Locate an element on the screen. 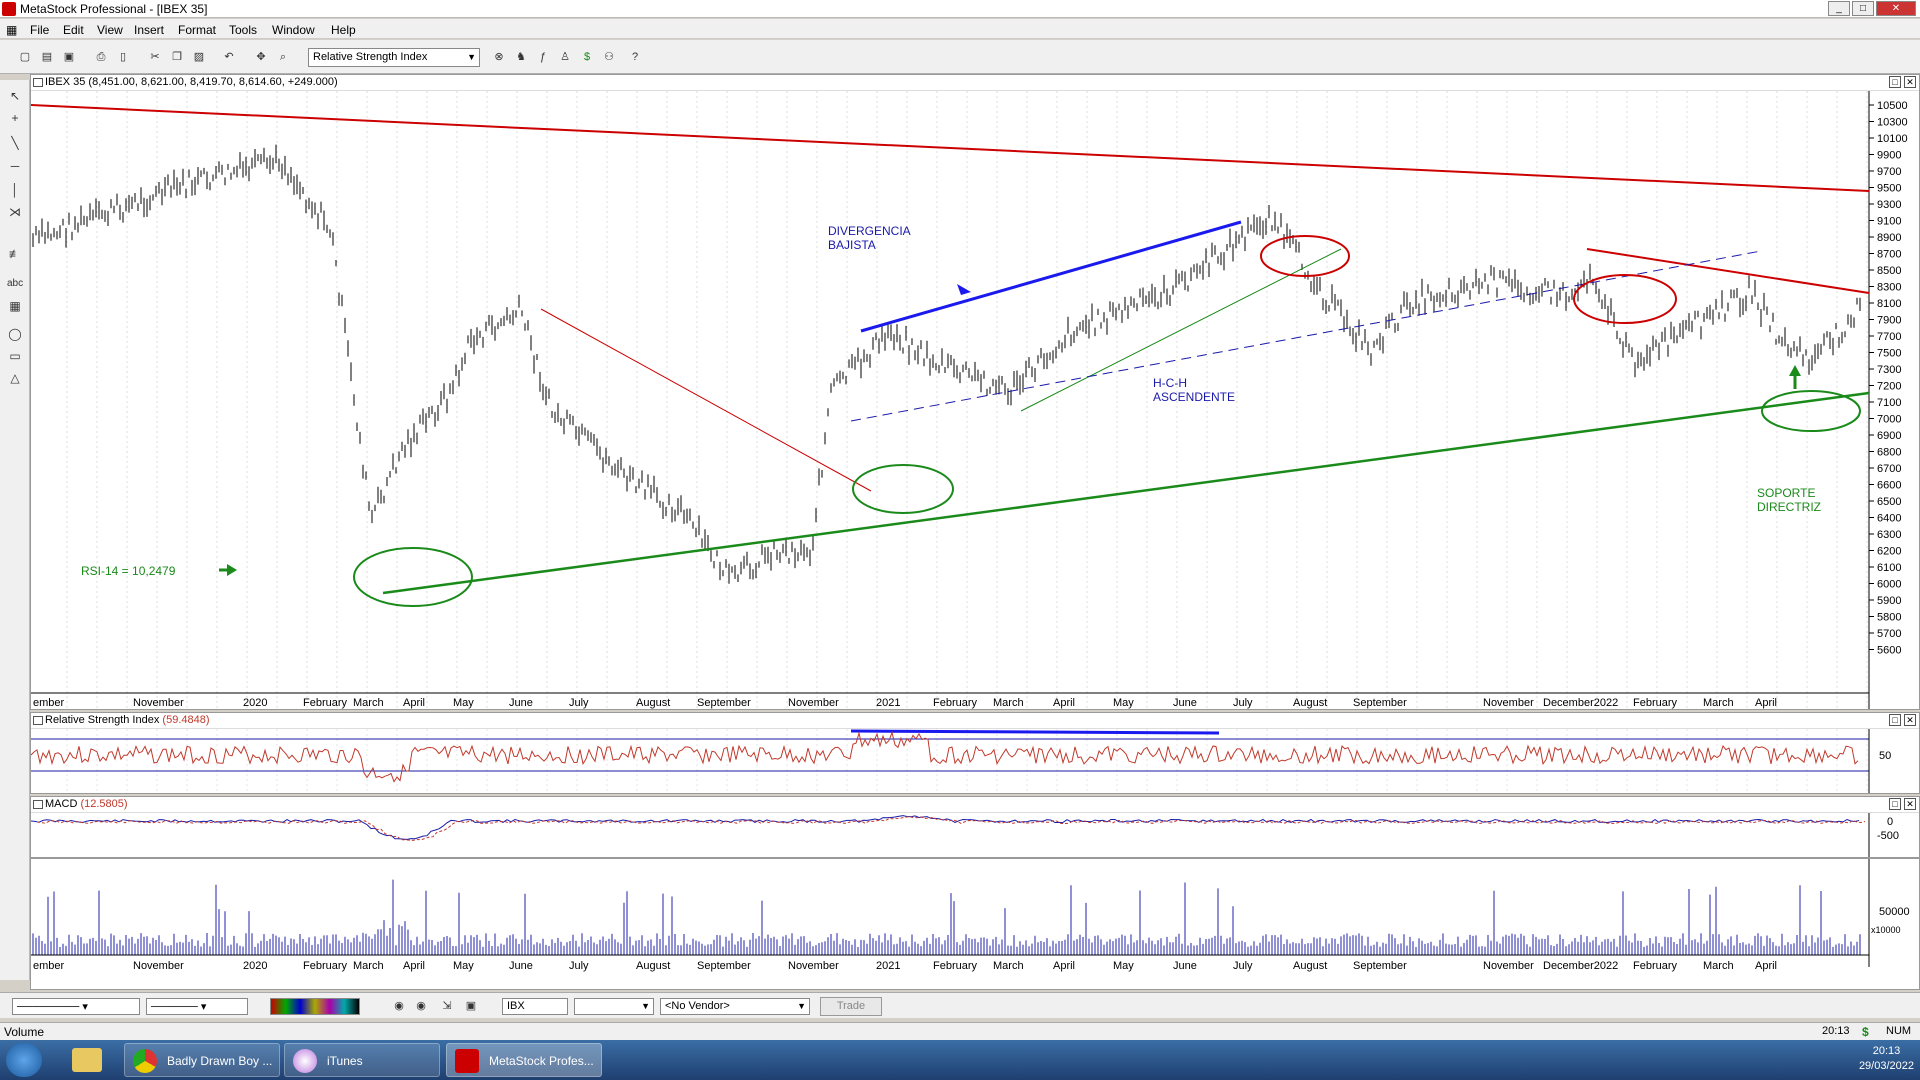 The image size is (1920, 1080). cut-icon: ✂ is located at coordinates (155, 57).